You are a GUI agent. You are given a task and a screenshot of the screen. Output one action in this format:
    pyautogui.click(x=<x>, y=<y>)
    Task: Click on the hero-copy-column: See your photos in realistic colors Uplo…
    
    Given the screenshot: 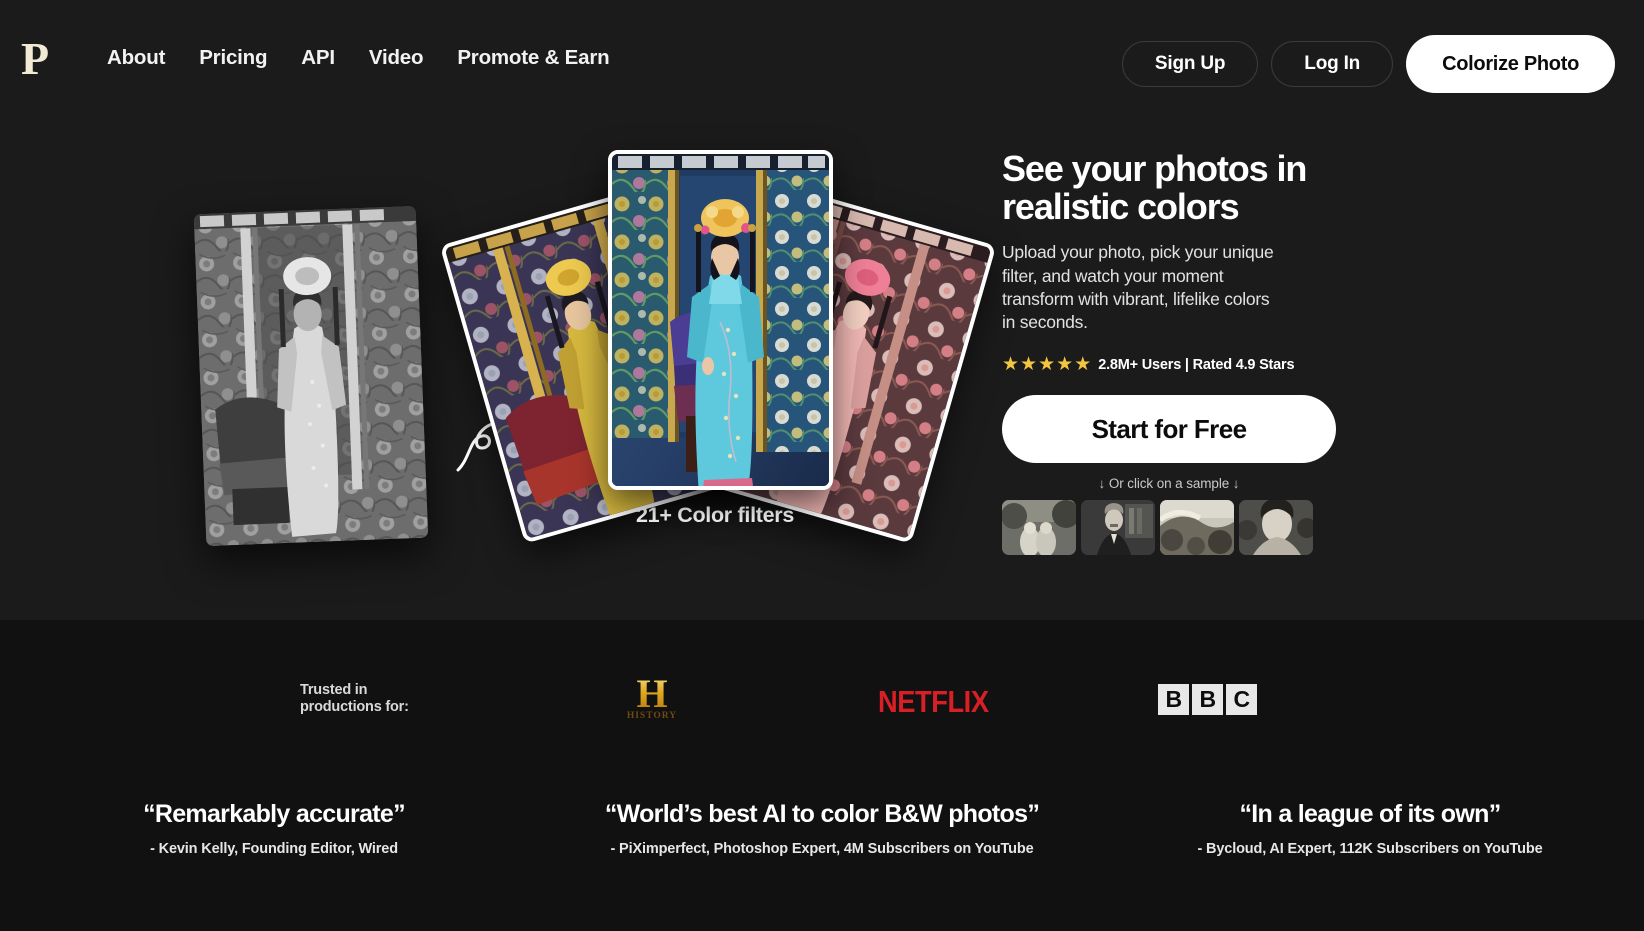 What is the action you would take?
    pyautogui.click(x=1177, y=352)
    